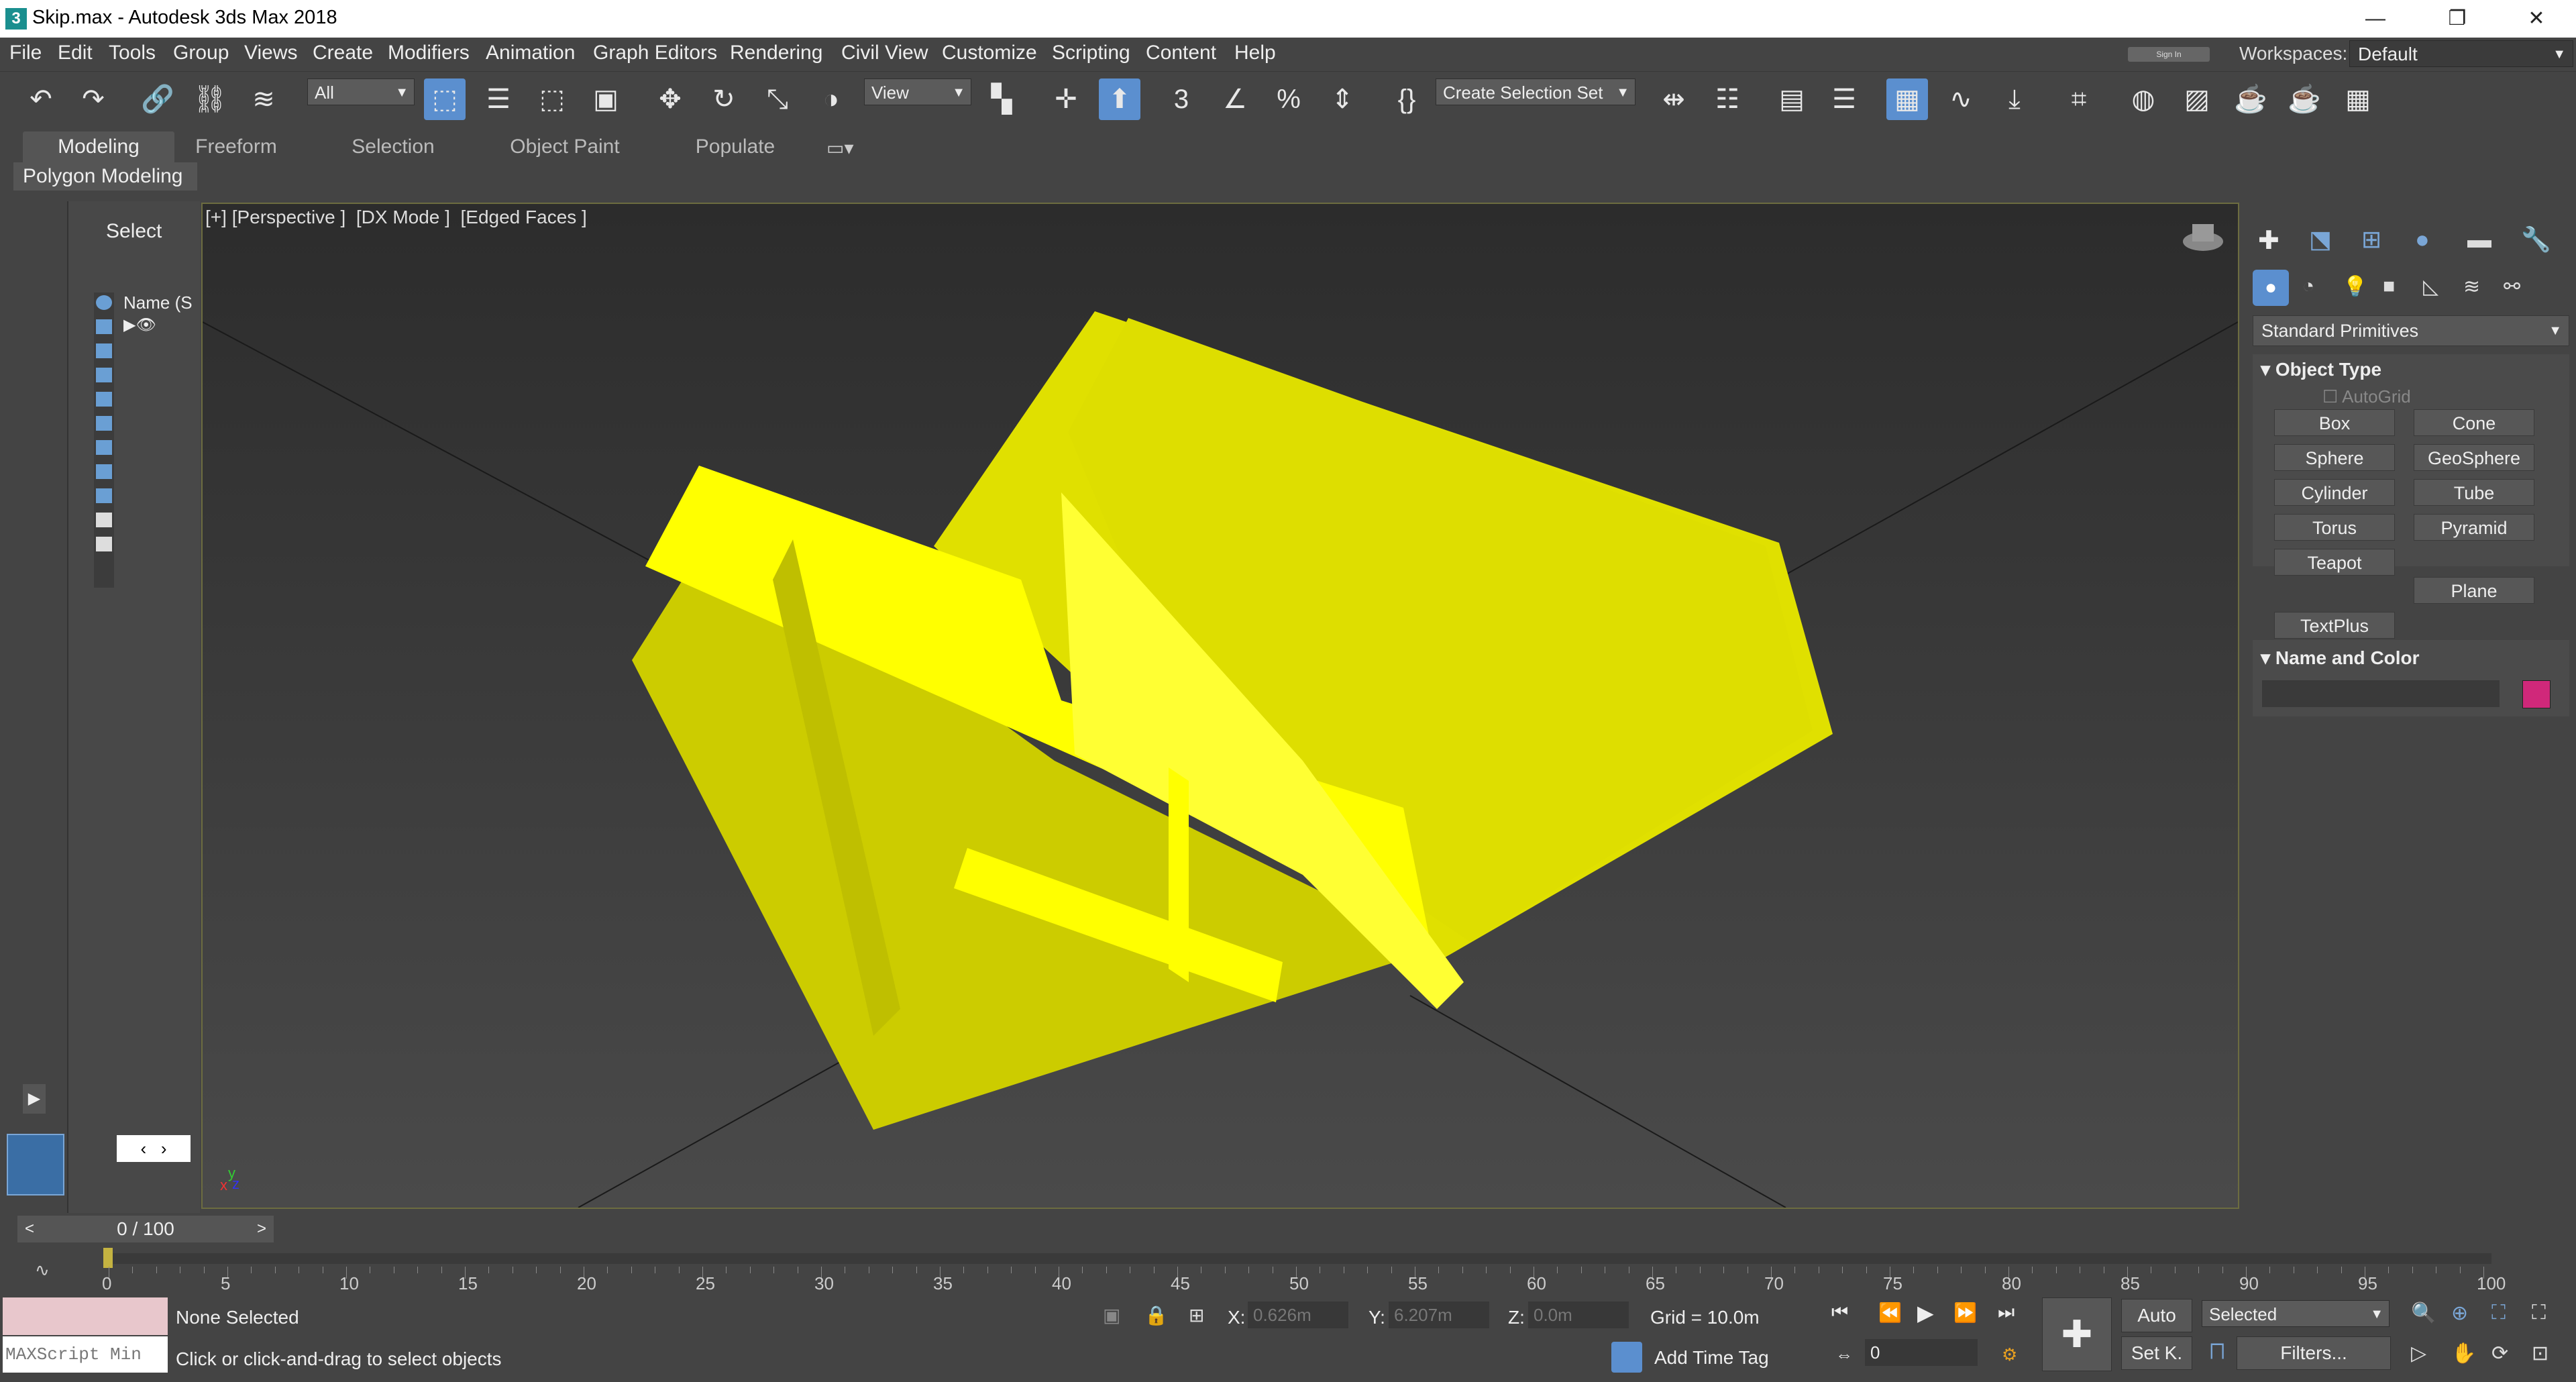  I want to click on bind-space-warp-icon: ≋, so click(263, 99).